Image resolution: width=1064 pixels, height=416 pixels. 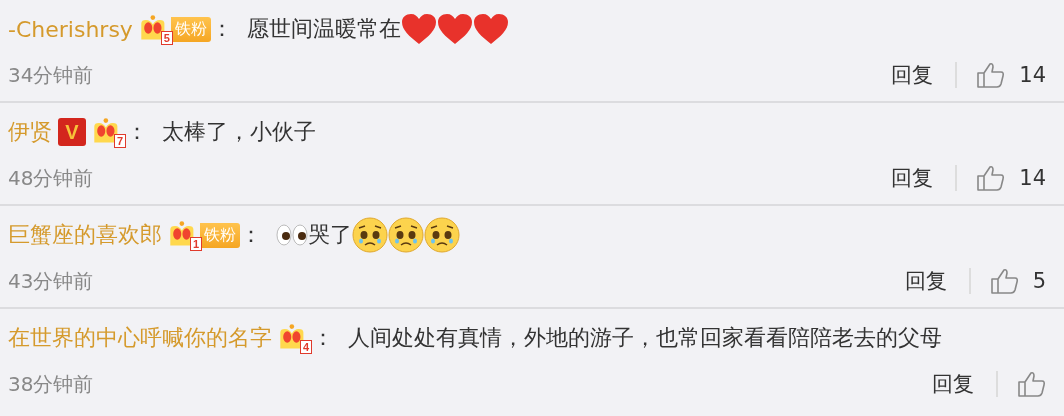 I want to click on crown-badge: 7, so click(x=109, y=132).